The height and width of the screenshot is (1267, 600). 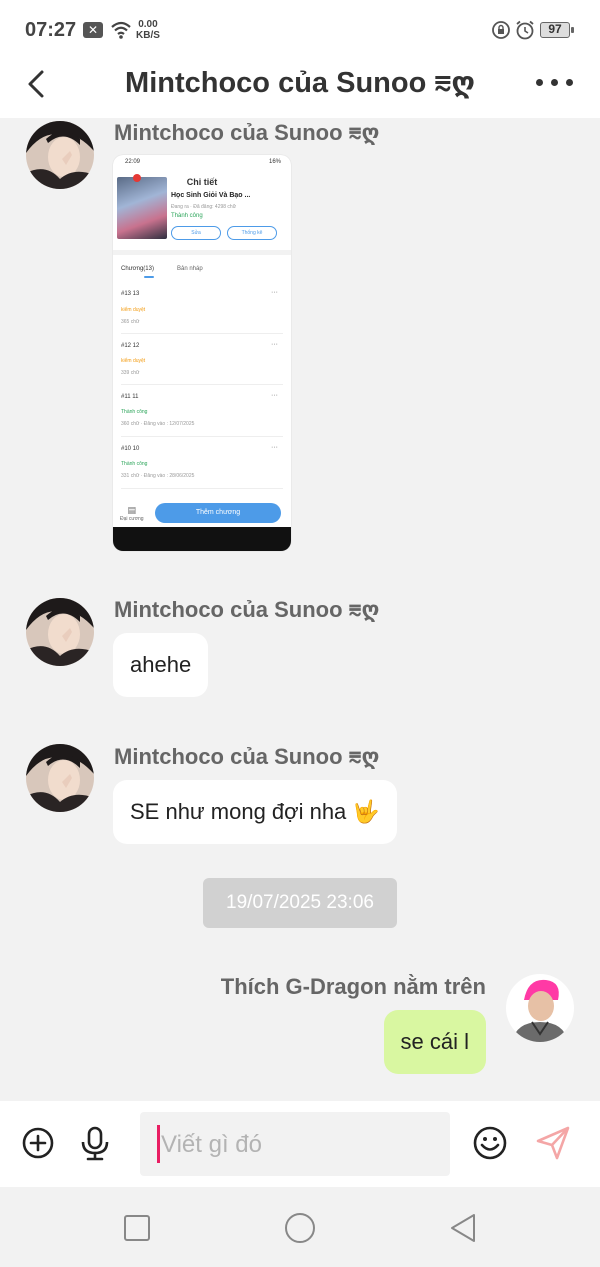 What do you see at coordinates (148, 35) in the screenshot?
I see `net-speed-unit: KB/S` at bounding box center [148, 35].